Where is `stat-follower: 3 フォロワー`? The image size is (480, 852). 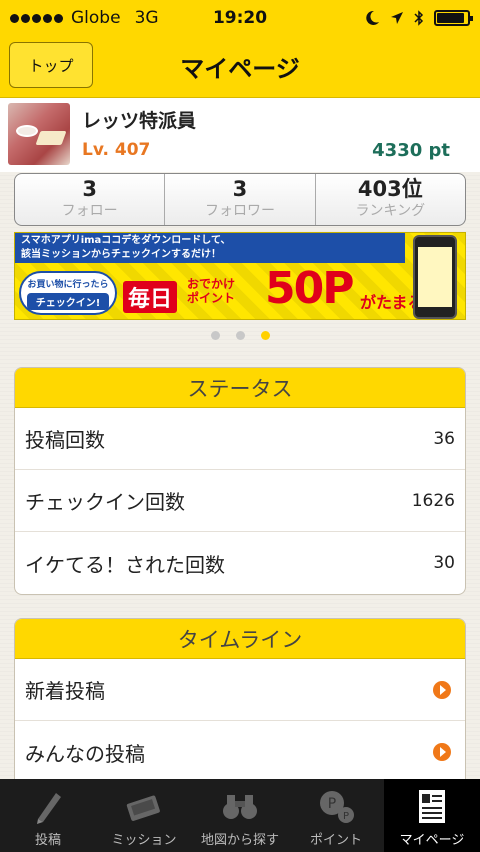 stat-follower: 3 フォロワー is located at coordinates (240, 199).